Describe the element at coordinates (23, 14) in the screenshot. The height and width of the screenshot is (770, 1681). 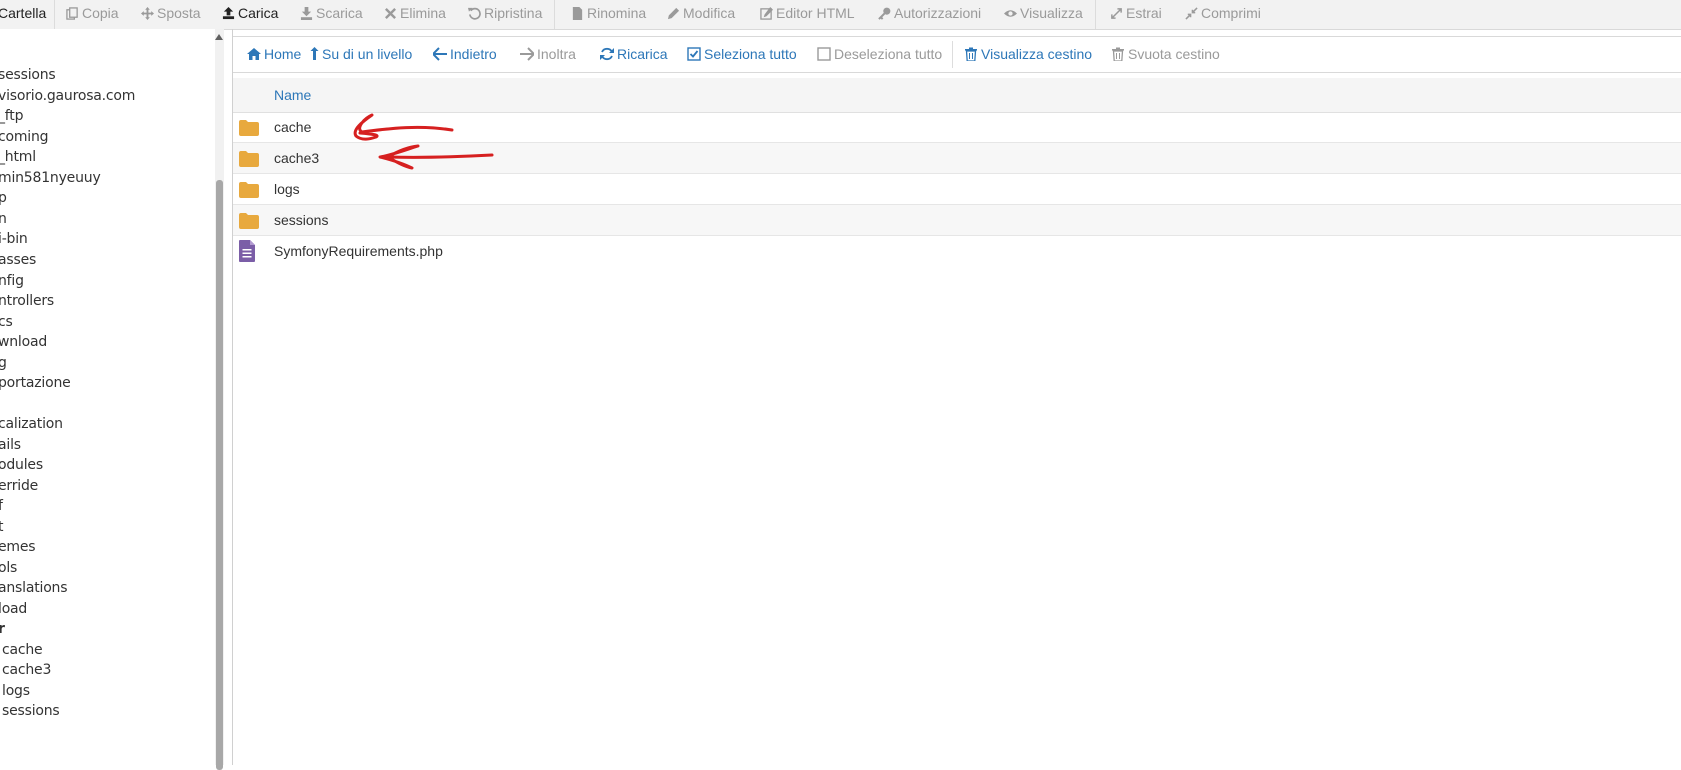
I see `toolbar-cartella: Cartella` at that location.